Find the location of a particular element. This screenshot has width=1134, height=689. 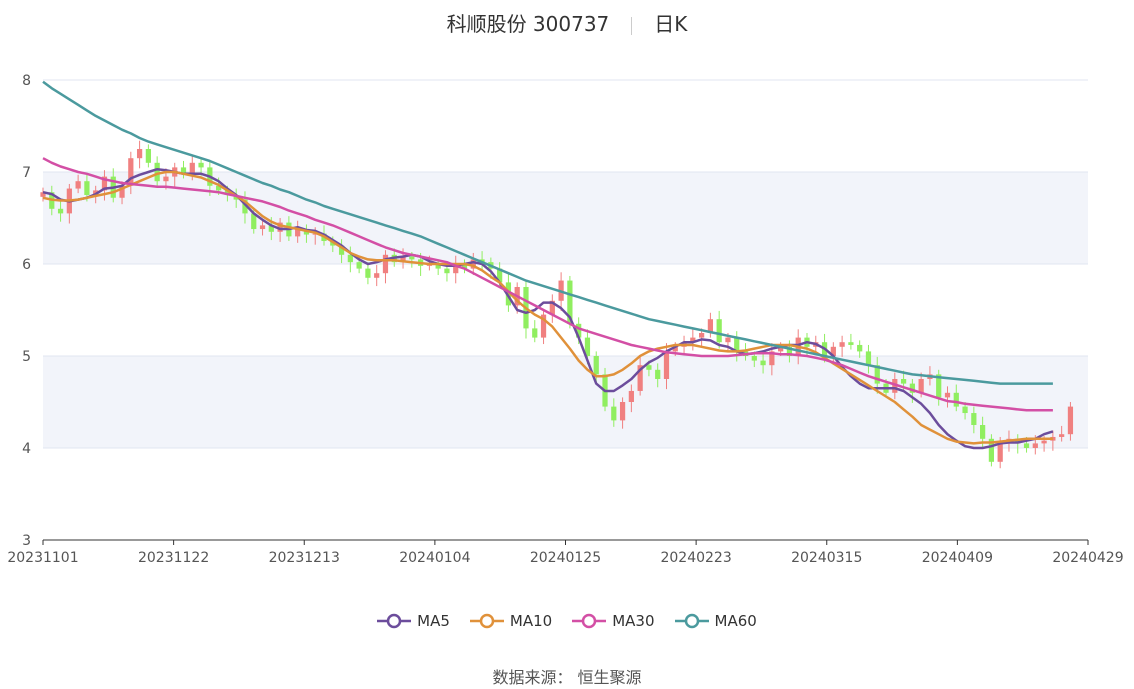

legend-item-ma60: MA60 is located at coordinates (715, 621).